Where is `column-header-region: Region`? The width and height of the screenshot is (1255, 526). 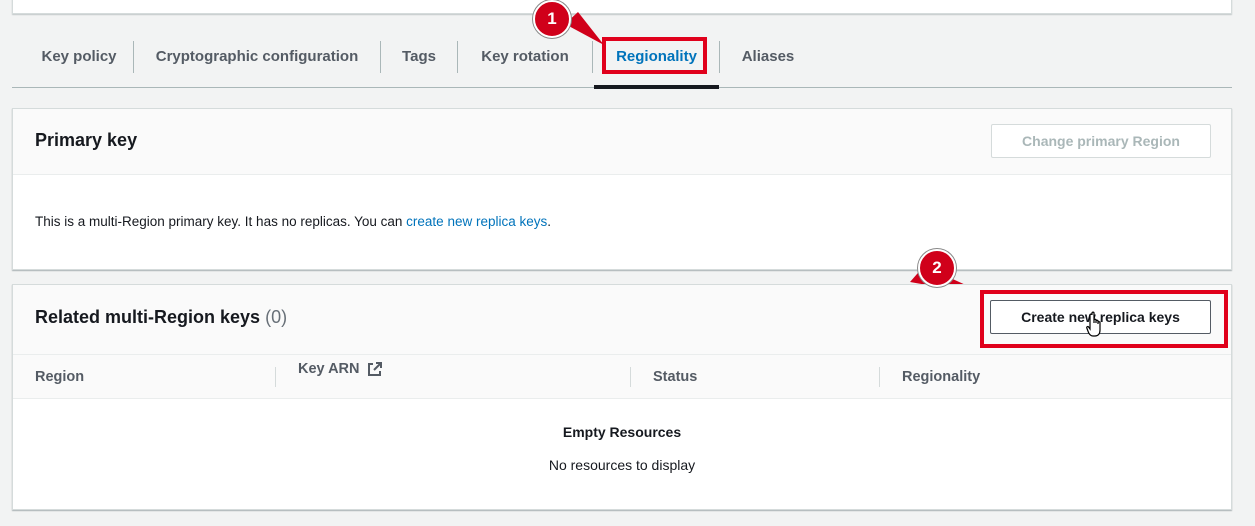
column-header-region: Region is located at coordinates (59, 377).